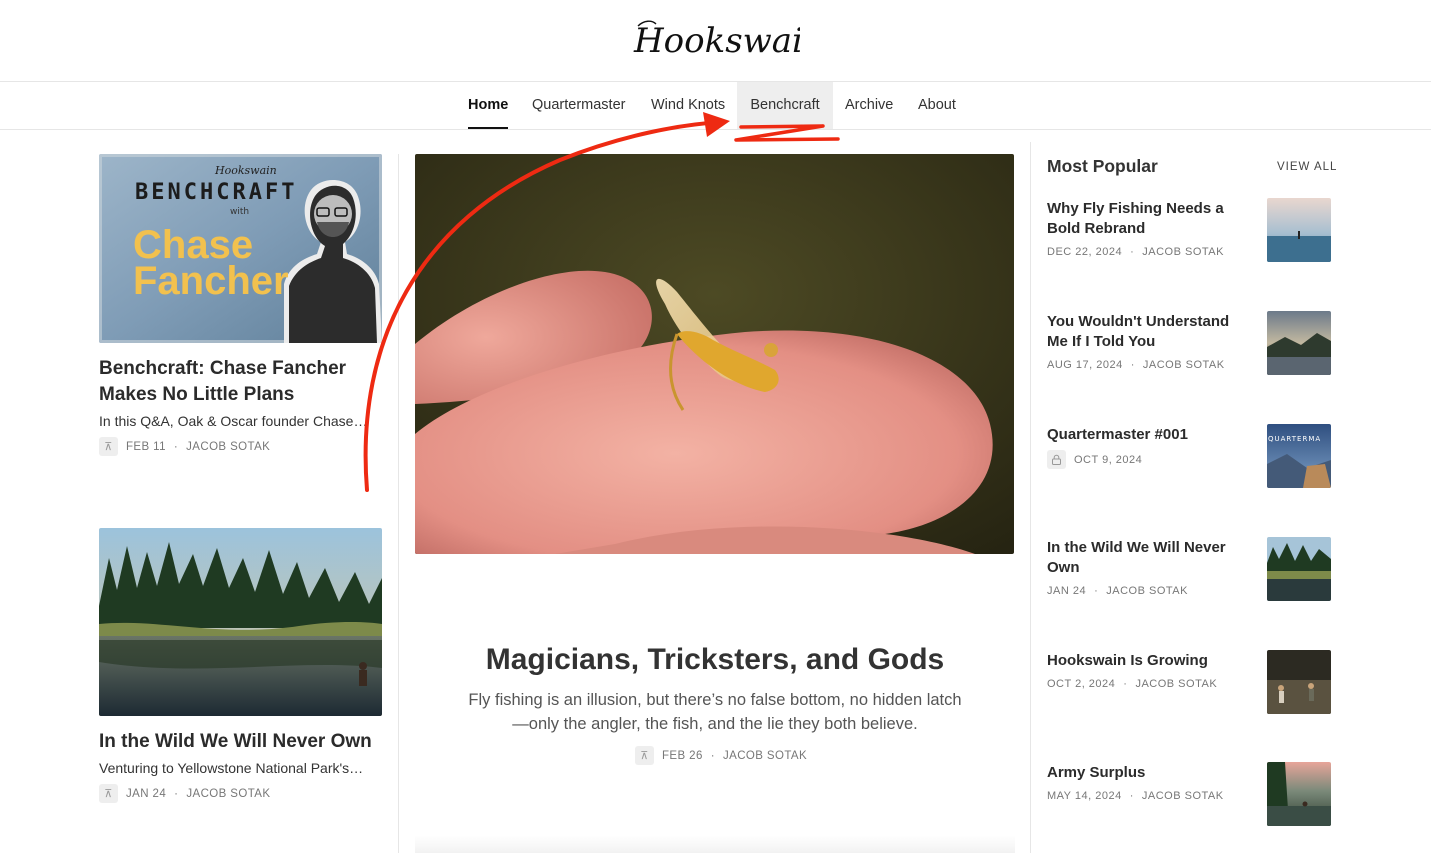 The image size is (1431, 853). Describe the element at coordinates (721, 755) in the screenshot. I see `featured-meta: ⊼ FEB 26 · JACOB SOTAK` at that location.